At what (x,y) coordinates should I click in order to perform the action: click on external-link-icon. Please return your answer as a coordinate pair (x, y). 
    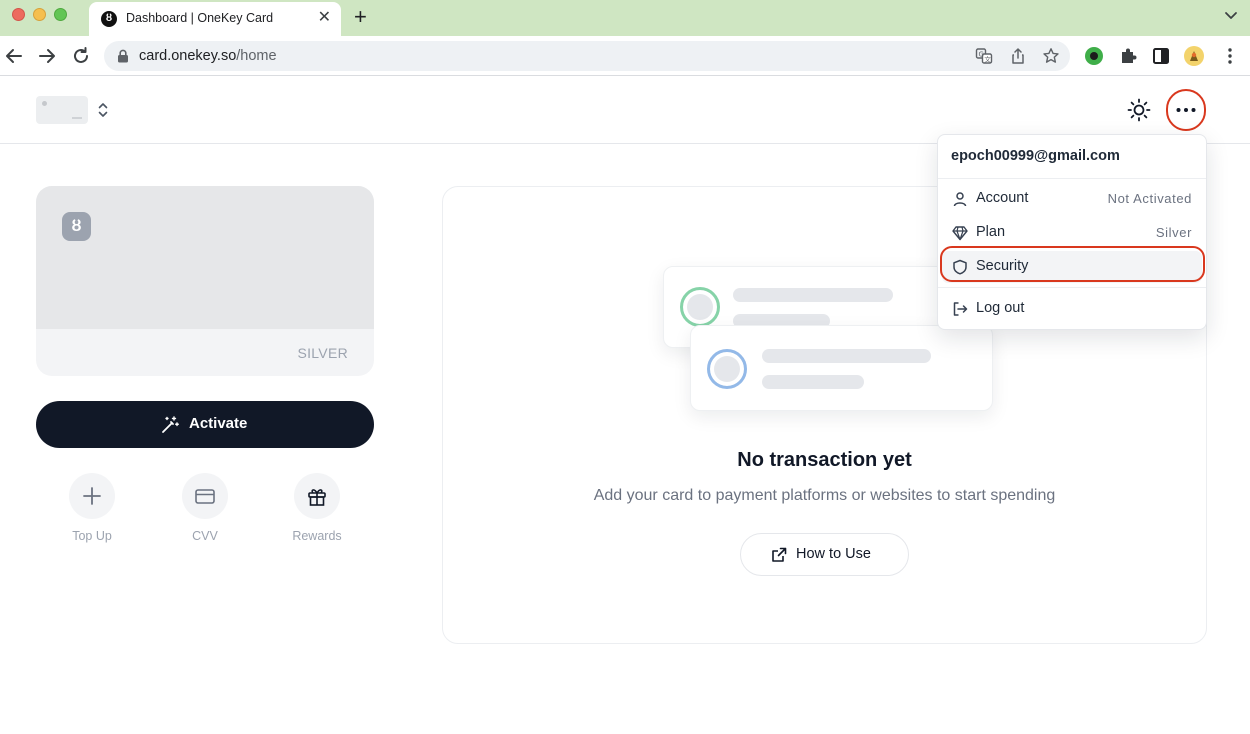
    Looking at the image, I should click on (779, 554).